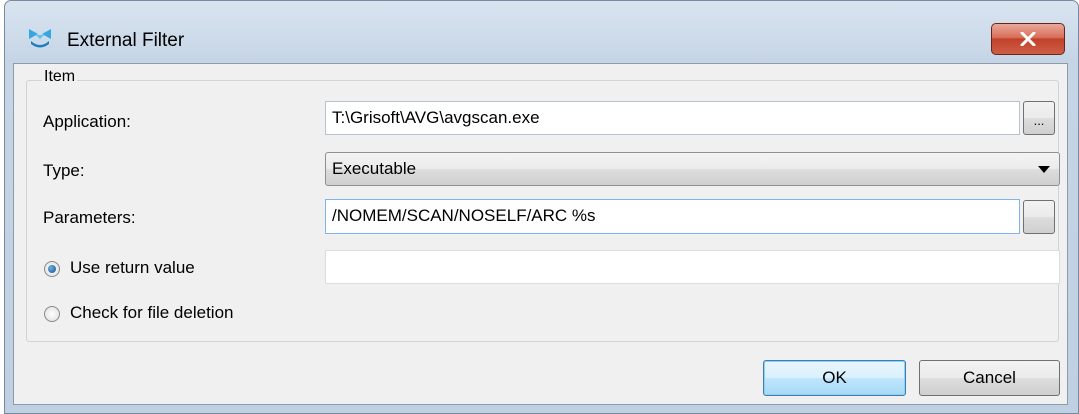  Describe the element at coordinates (692, 169) in the screenshot. I see `type-dropdown: Executable` at that location.